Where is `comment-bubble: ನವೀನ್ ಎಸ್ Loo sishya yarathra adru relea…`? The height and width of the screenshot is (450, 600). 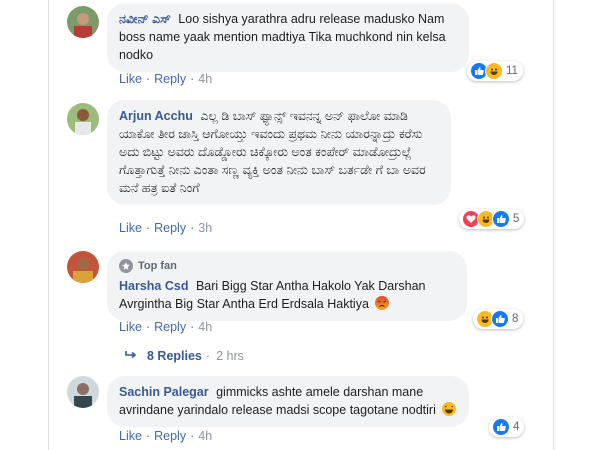 comment-bubble: ನವೀನ್ ಎಸ್ Loo sishya yarathra adru relea… is located at coordinates (288, 37).